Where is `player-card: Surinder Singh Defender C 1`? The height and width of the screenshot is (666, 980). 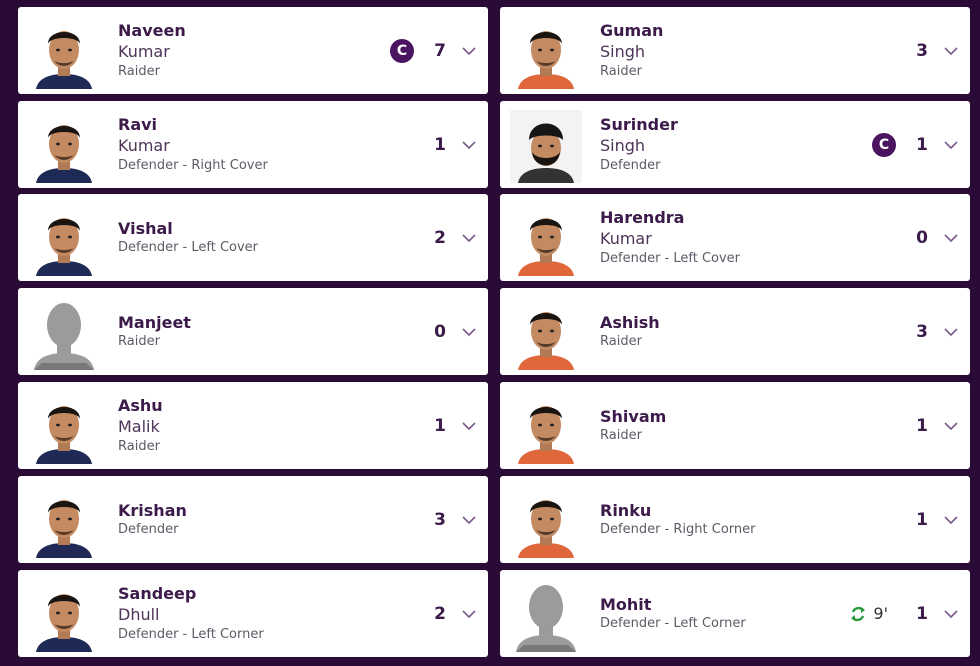 player-card: Surinder Singh Defender C 1 is located at coordinates (735, 144).